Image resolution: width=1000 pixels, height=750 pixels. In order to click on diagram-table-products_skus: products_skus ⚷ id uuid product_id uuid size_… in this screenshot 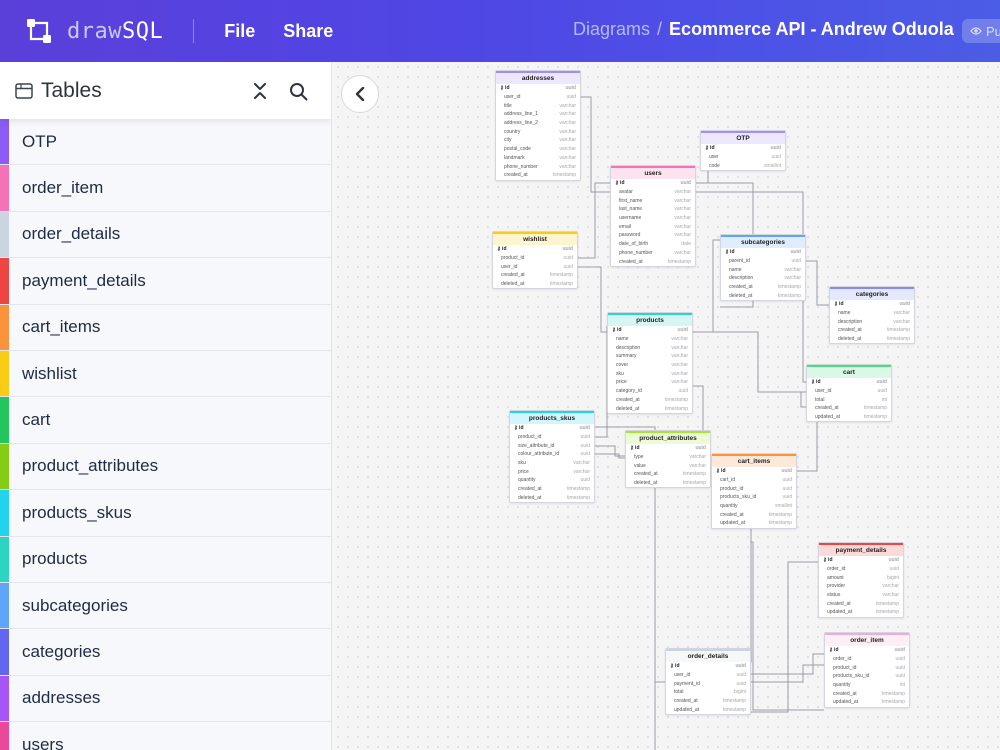, I will do `click(552, 457)`.